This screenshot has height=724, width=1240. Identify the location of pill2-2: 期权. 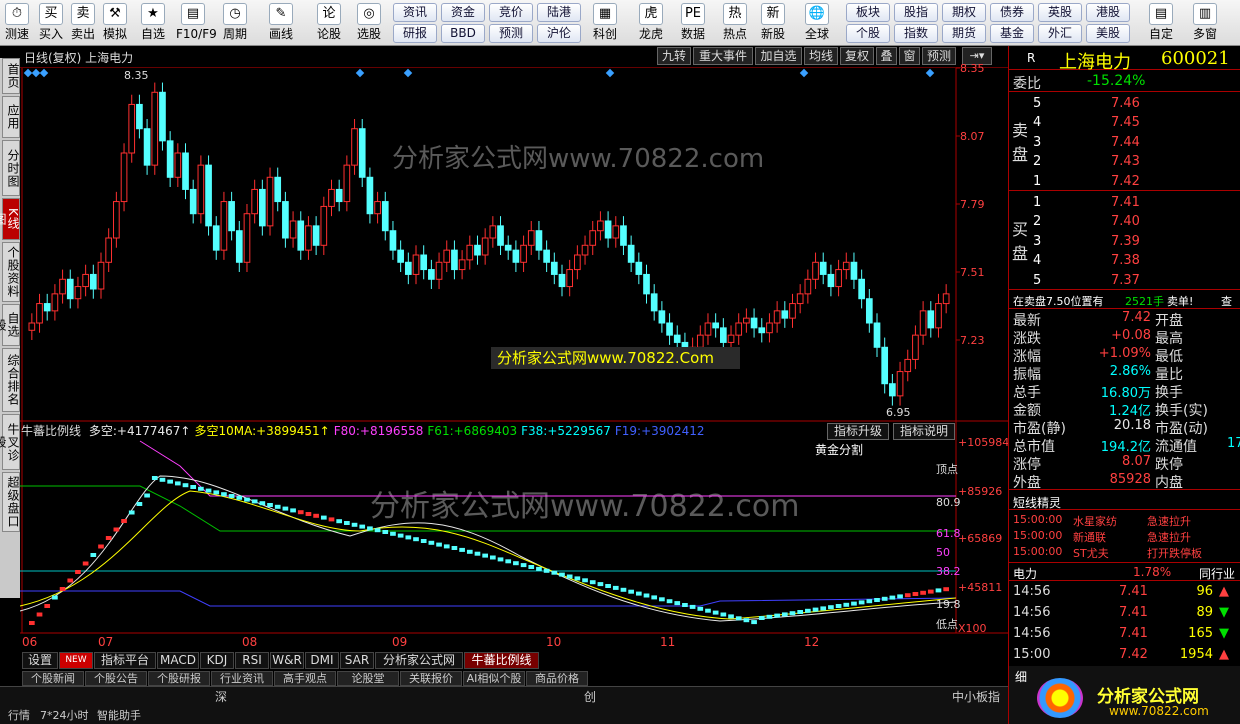
(964, 12).